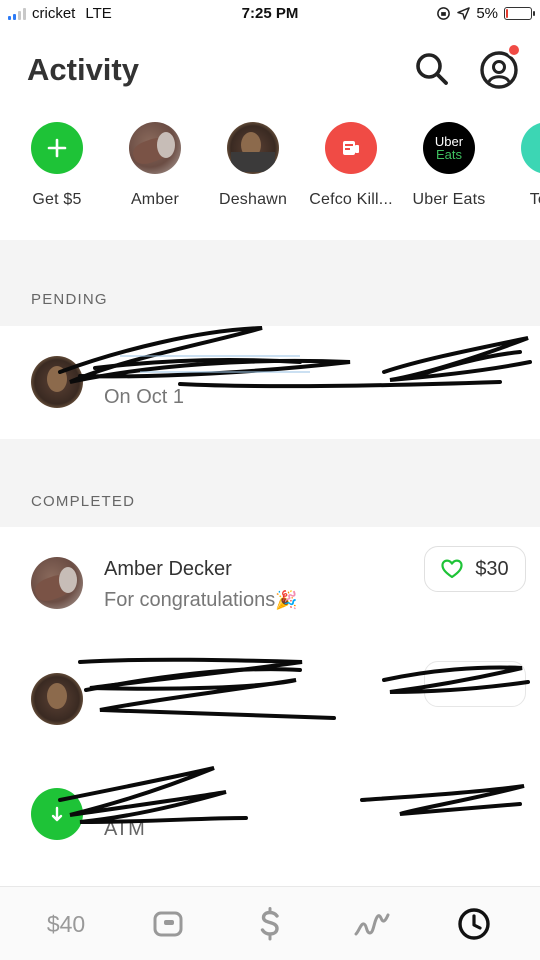 Image resolution: width=540 pixels, height=960 pixels. I want to click on amount-pill, so click(475, 684).